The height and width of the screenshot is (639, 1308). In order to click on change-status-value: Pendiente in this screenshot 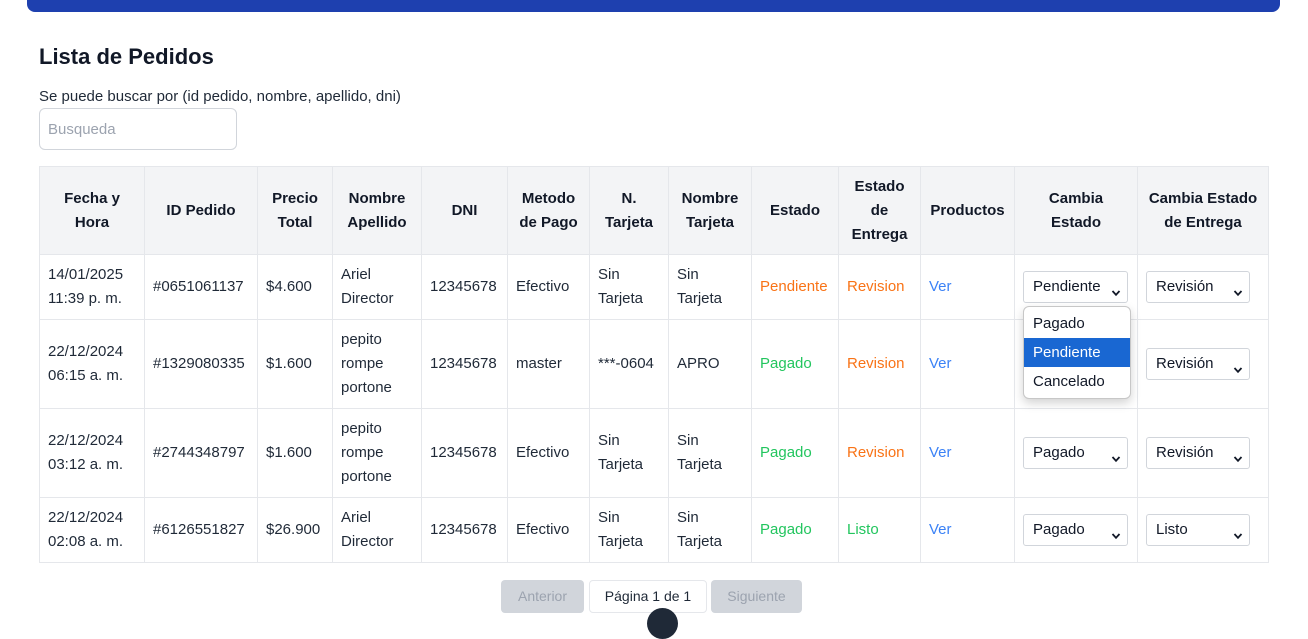, I will do `click(1067, 286)`.